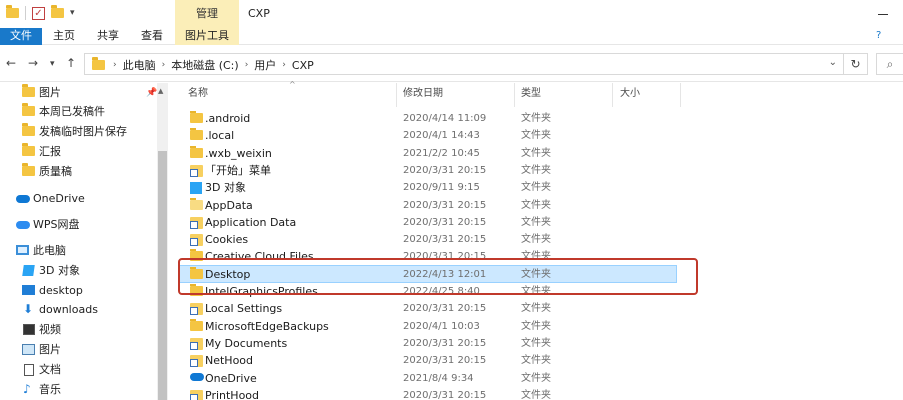 The image size is (903, 400). I want to click on sidebar-item-3d: 3D 对象, so click(79, 270).